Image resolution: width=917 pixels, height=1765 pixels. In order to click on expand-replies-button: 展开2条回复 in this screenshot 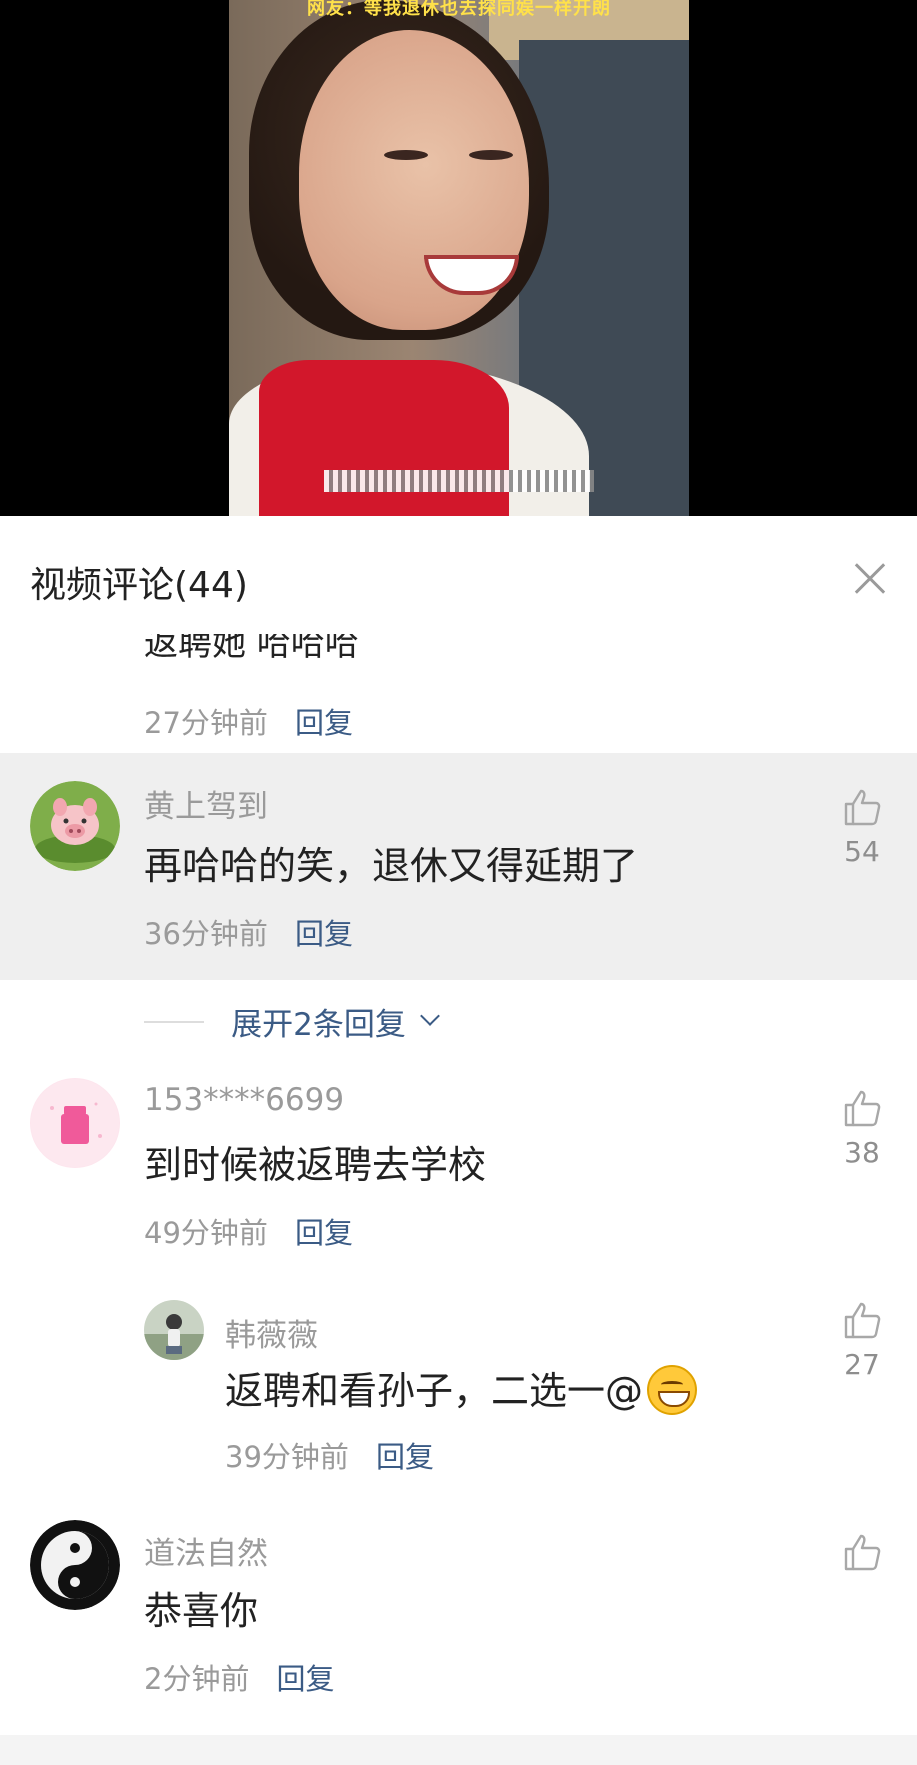, I will do `click(292, 1021)`.